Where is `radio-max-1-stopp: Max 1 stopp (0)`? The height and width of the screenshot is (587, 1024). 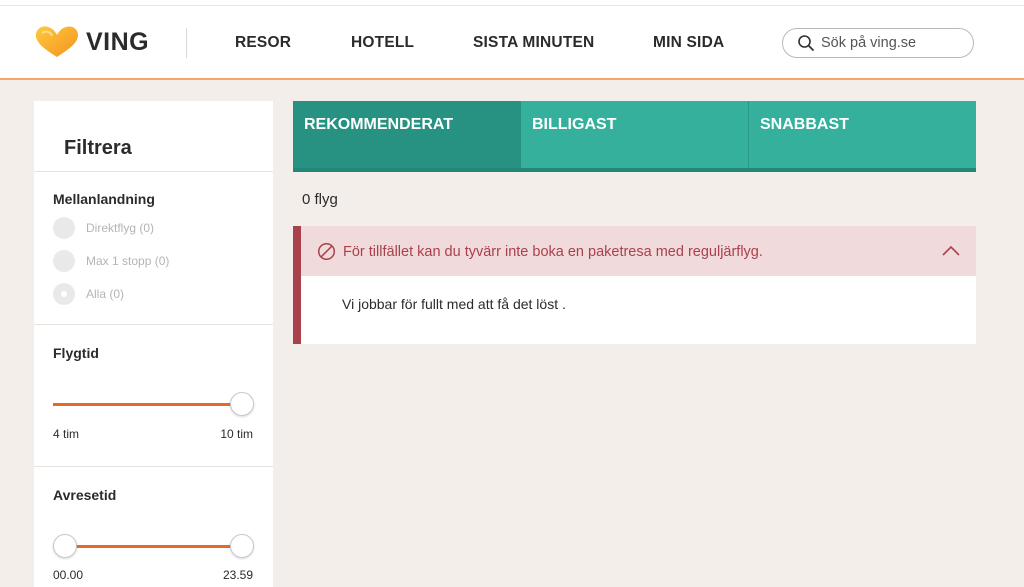 radio-max-1-stopp: Max 1 stopp (0) is located at coordinates (111, 261).